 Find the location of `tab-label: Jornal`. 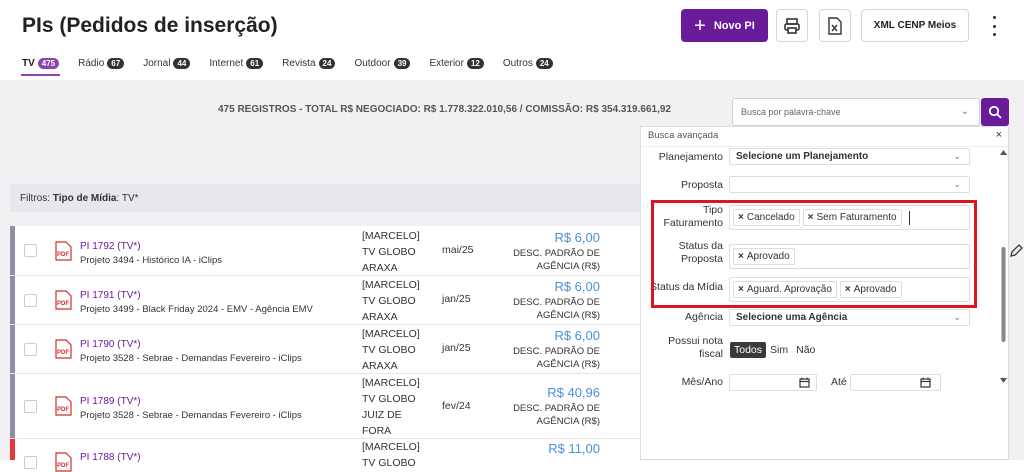

tab-label: Jornal is located at coordinates (157, 63).